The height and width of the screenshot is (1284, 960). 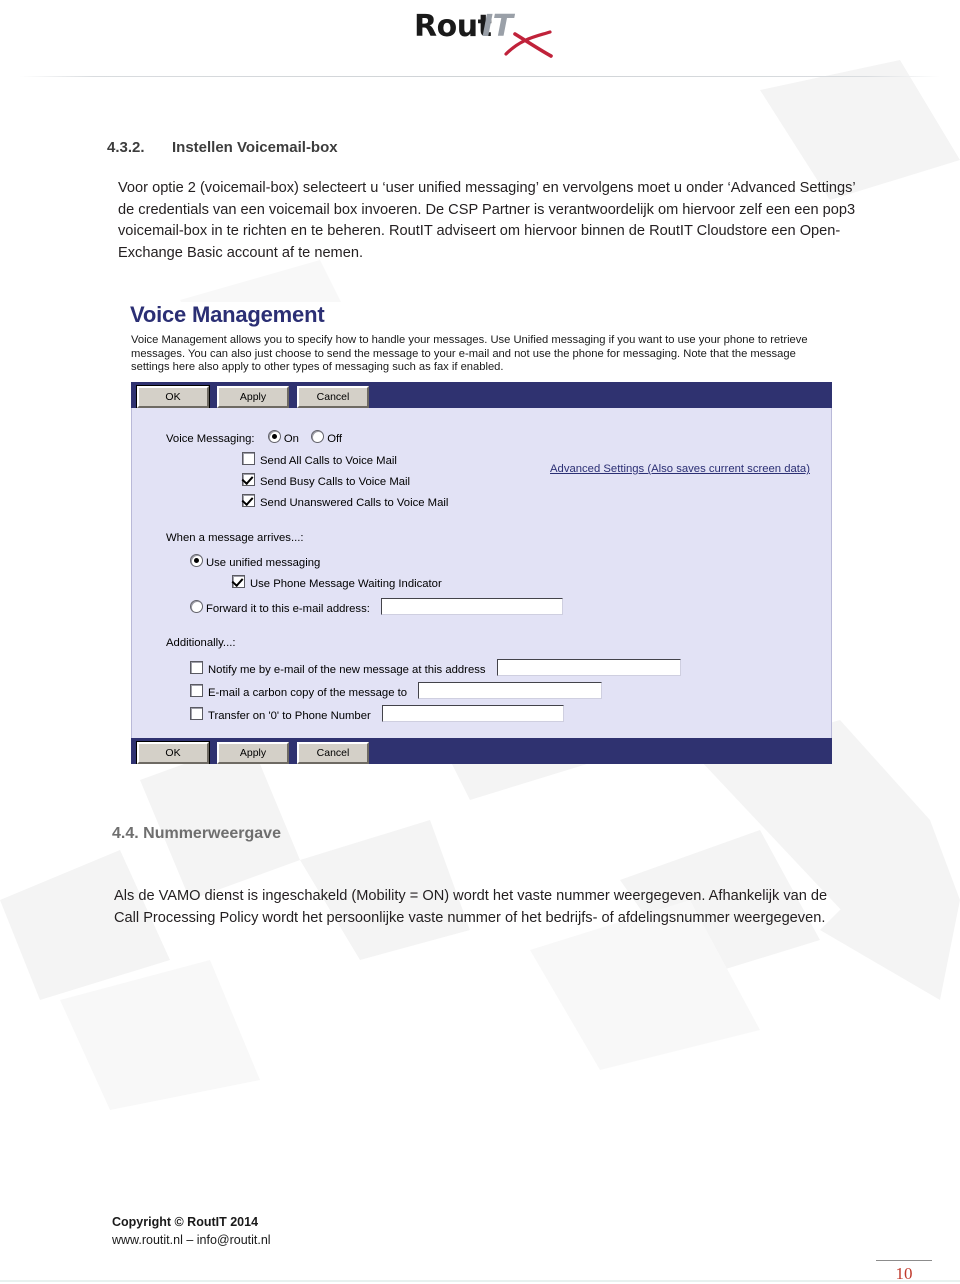 What do you see at coordinates (473, 713) in the screenshot?
I see `transfer-zero-input` at bounding box center [473, 713].